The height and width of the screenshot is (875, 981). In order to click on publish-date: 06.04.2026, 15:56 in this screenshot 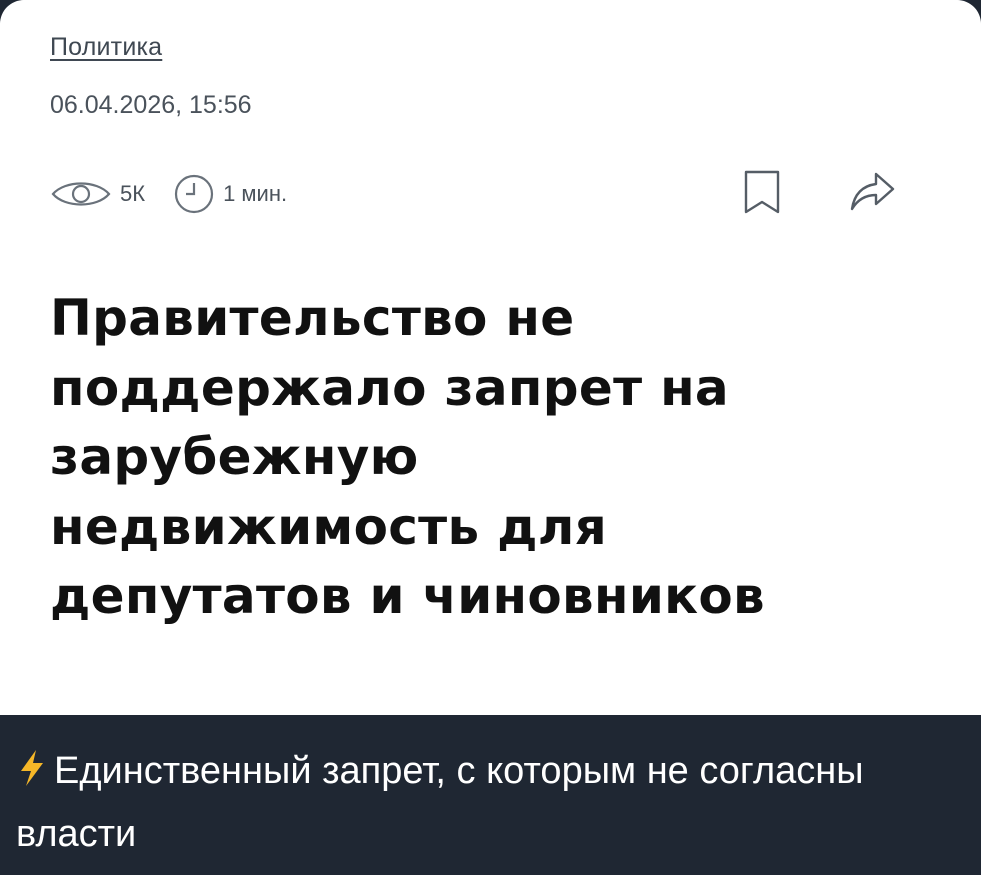, I will do `click(151, 105)`.